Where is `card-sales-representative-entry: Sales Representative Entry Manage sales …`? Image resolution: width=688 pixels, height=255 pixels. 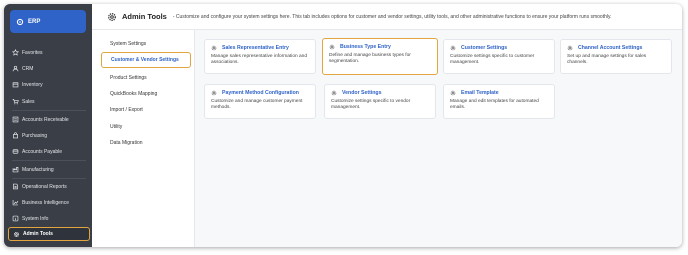 card-sales-representative-entry: Sales Representative Entry Manage sales … is located at coordinates (260, 56).